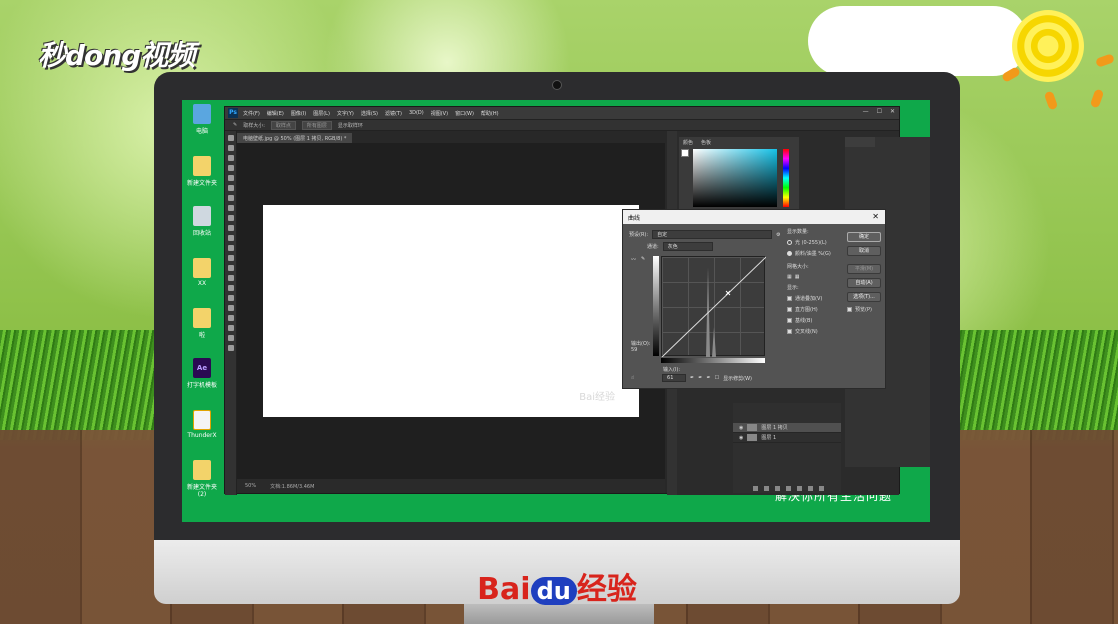 The height and width of the screenshot is (624, 1118). I want to click on pencil-icon: ✎, so click(643, 259).